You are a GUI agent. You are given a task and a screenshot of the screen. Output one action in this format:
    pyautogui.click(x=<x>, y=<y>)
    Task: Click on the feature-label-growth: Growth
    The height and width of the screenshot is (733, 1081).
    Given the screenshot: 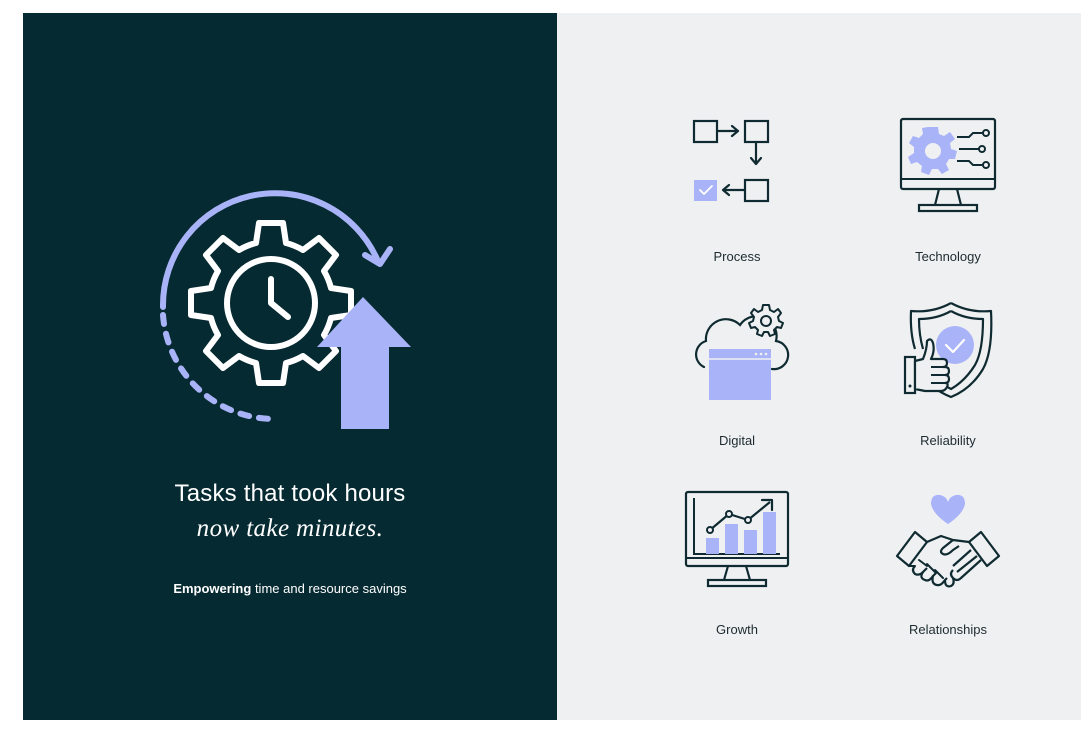 What is the action you would take?
    pyautogui.click(x=737, y=629)
    